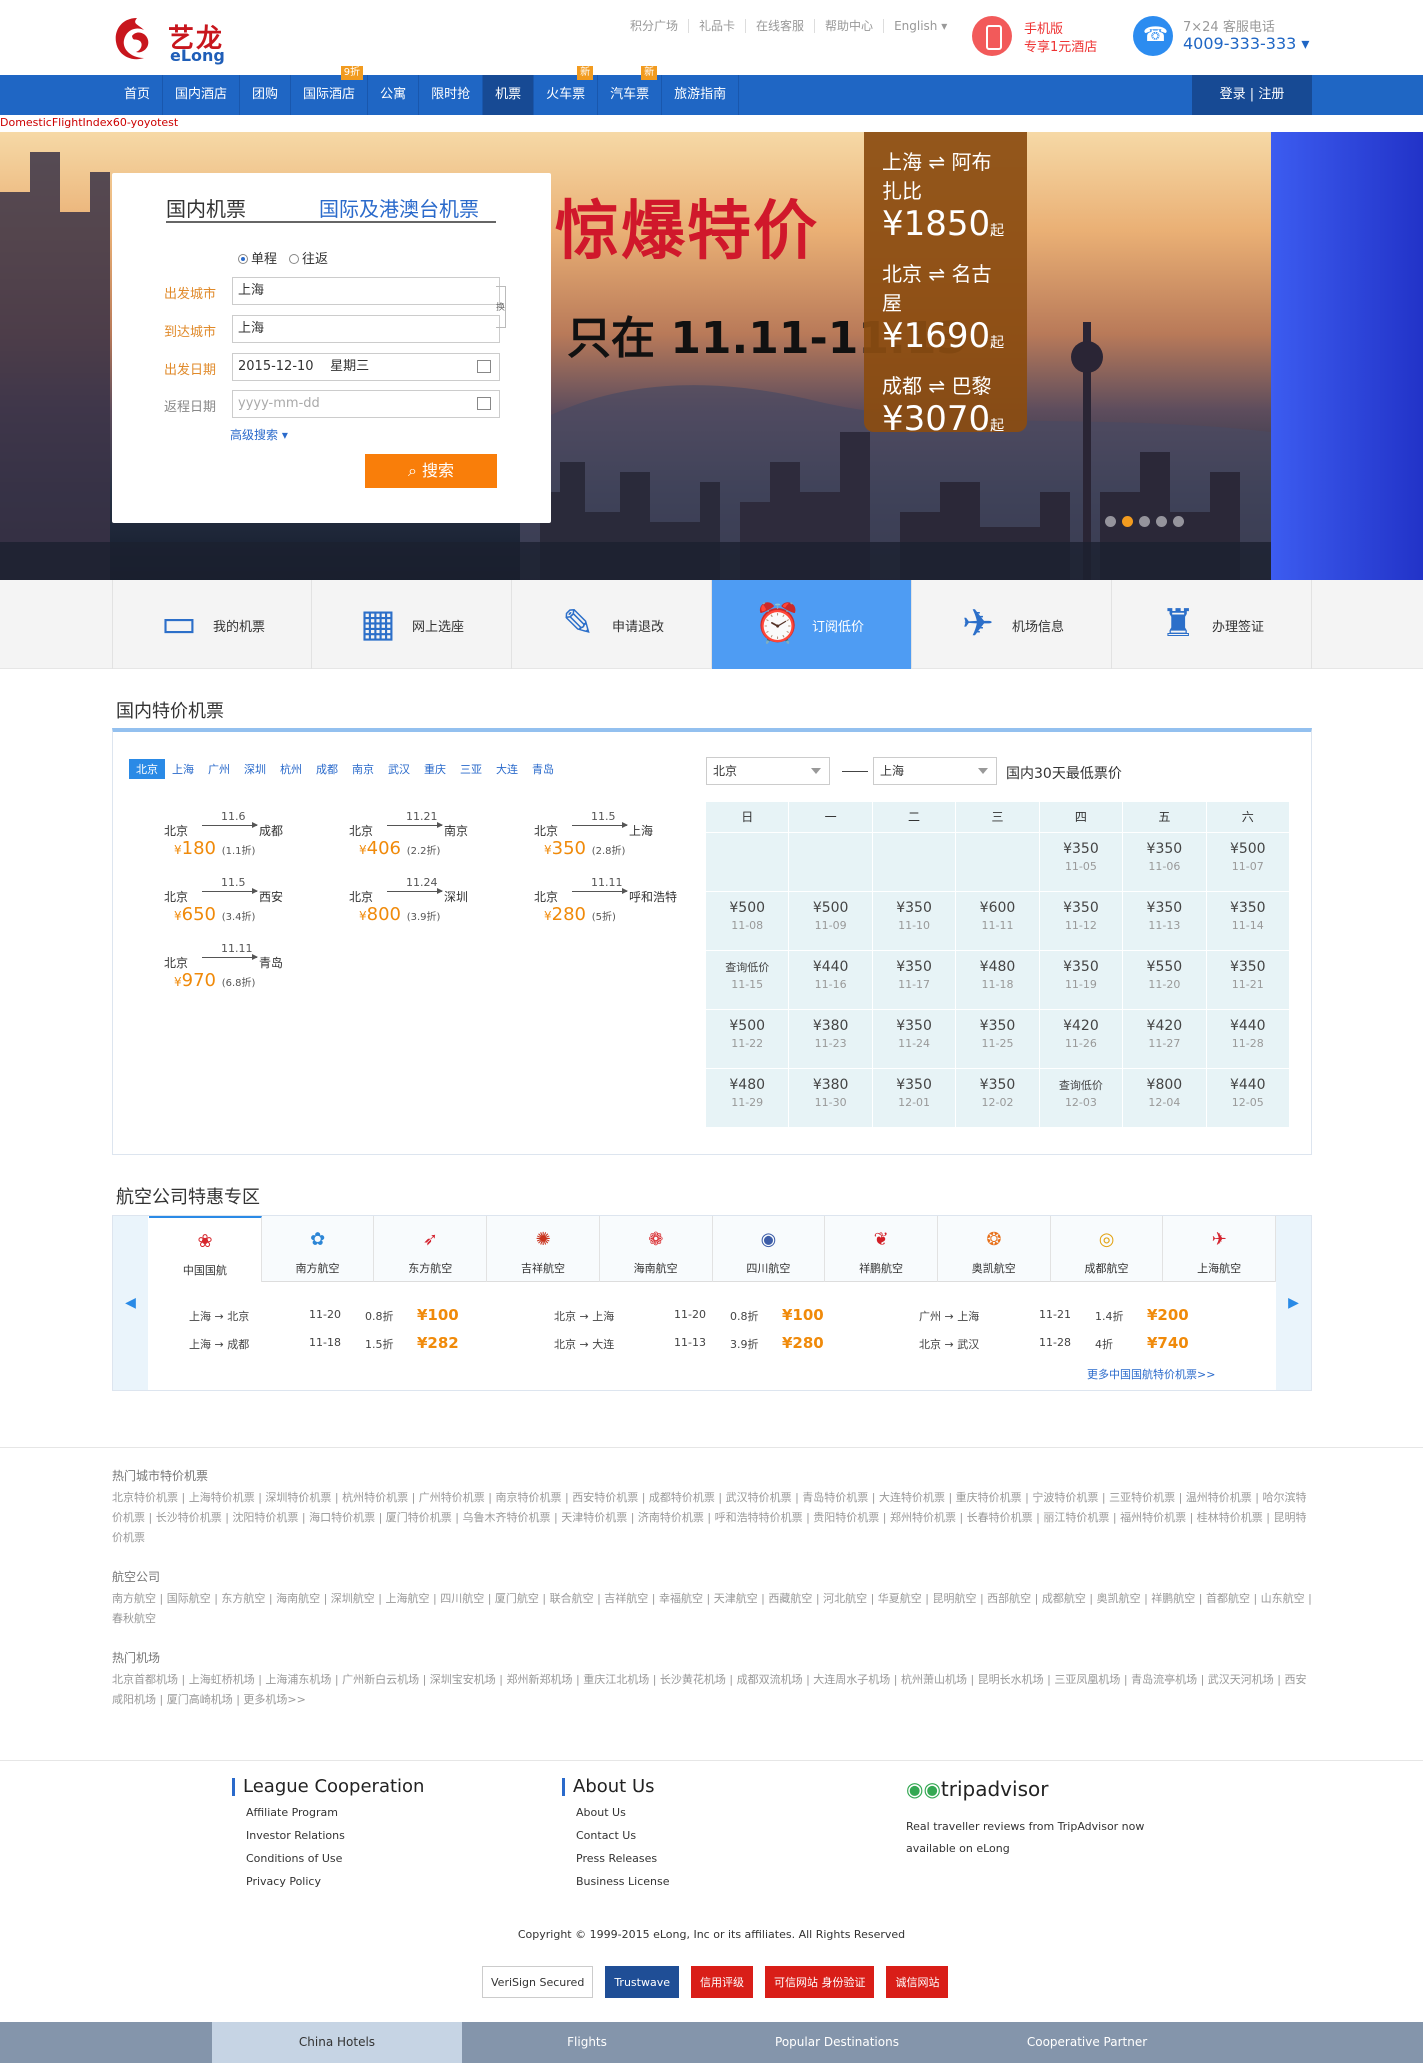 This screenshot has width=1423, height=2063. What do you see at coordinates (935, 771) in the screenshot?
I see `route-to-select: 上海` at bounding box center [935, 771].